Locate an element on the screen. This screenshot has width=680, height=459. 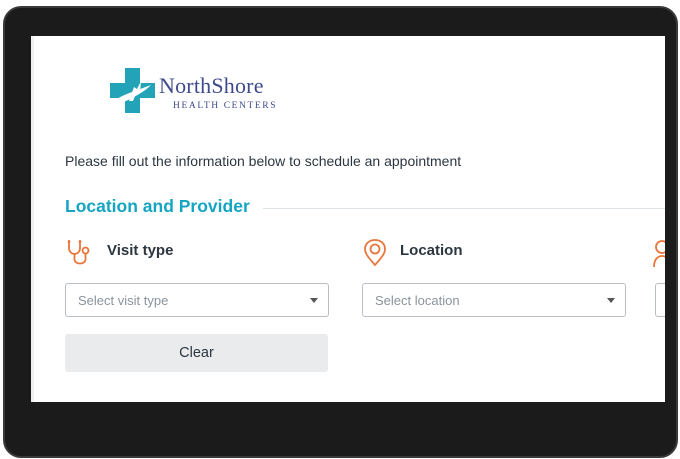
section-divider is located at coordinates (464, 208).